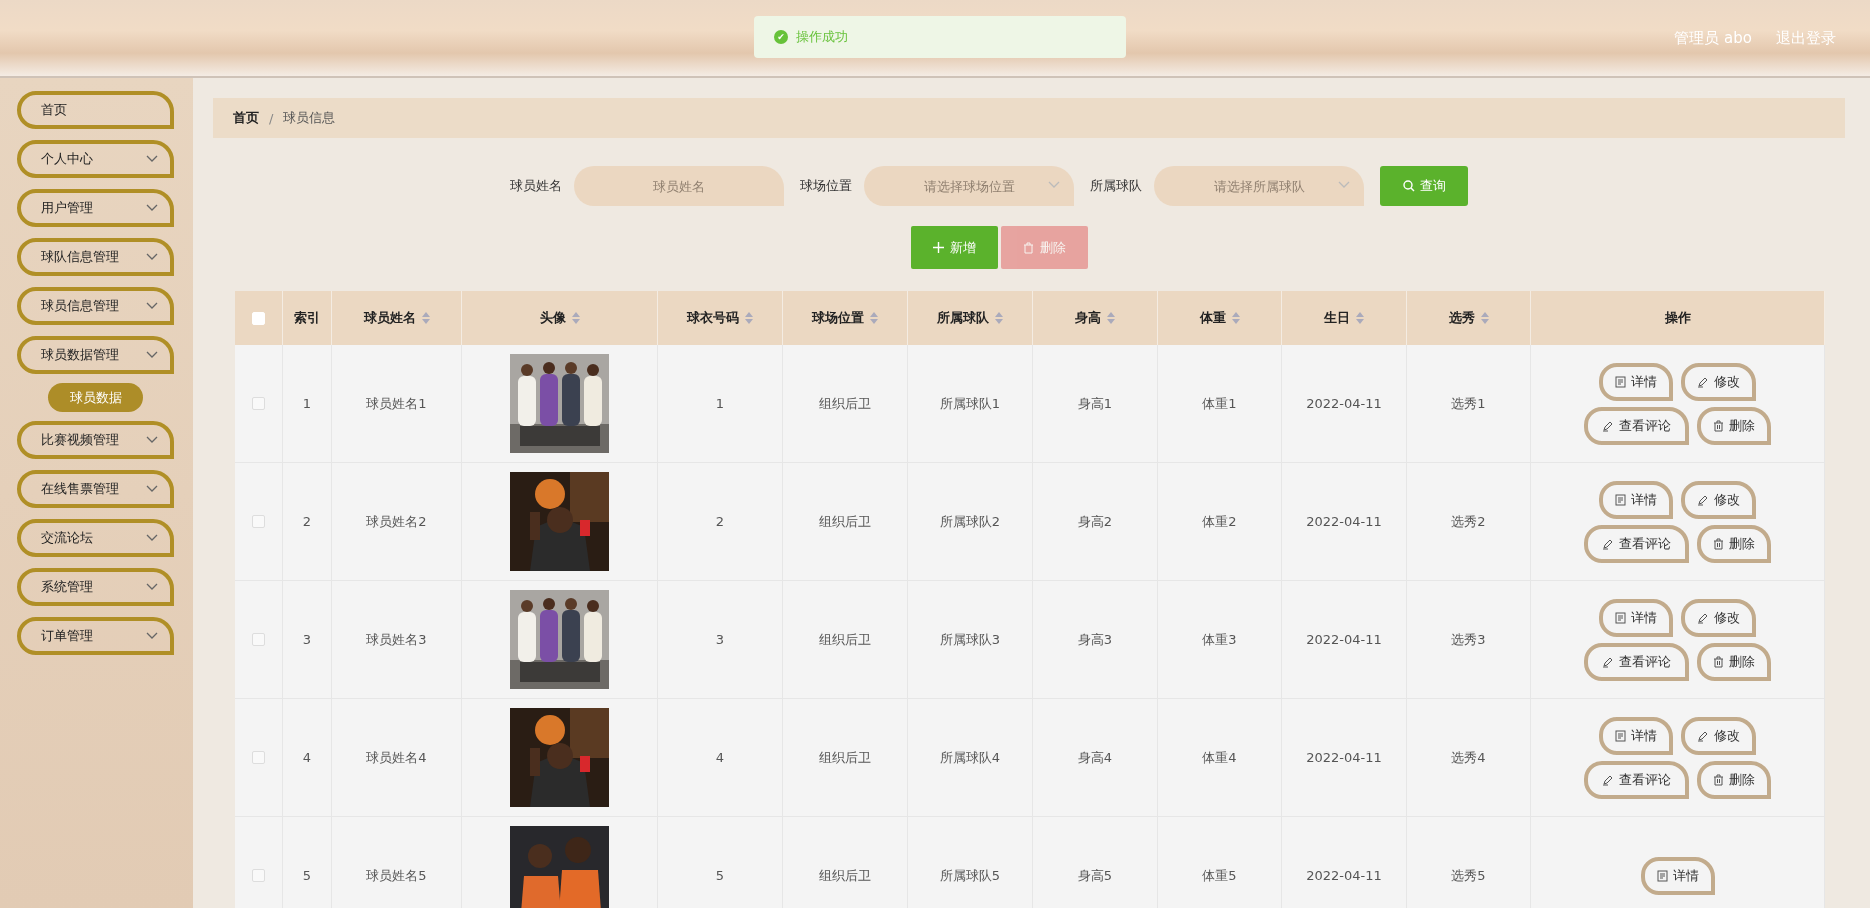  What do you see at coordinates (95, 159) in the screenshot?
I see `sidebar-item: 个人中心` at bounding box center [95, 159].